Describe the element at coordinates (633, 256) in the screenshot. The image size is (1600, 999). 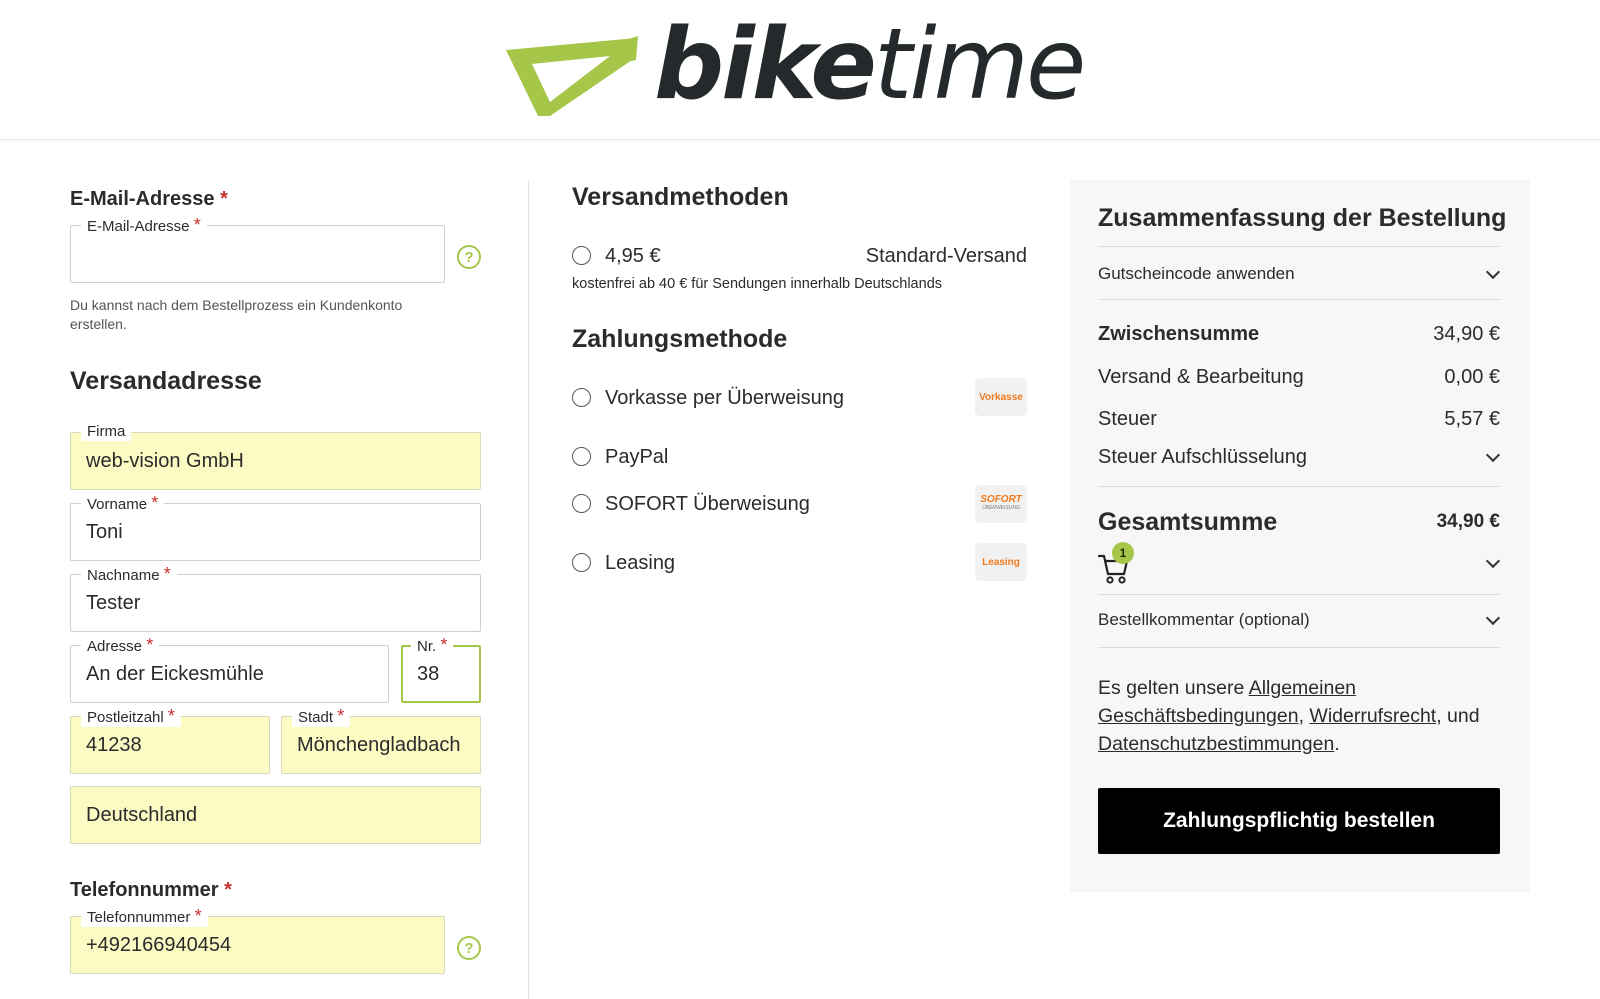
I see `shipping-standard-price: 4,95 €` at that location.